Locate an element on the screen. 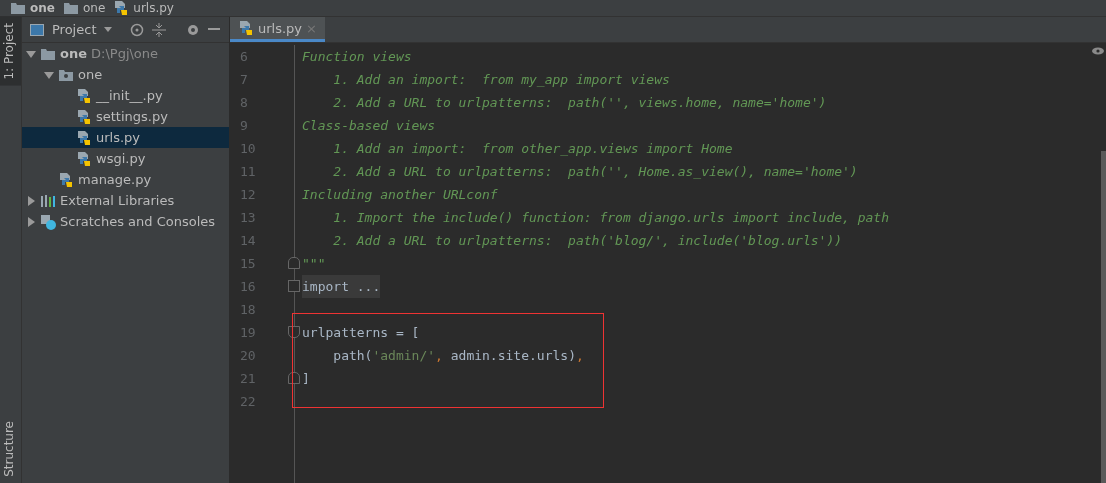 This screenshot has width=1106, height=483. code-comment: Including another URLconf is located at coordinates (400, 195).